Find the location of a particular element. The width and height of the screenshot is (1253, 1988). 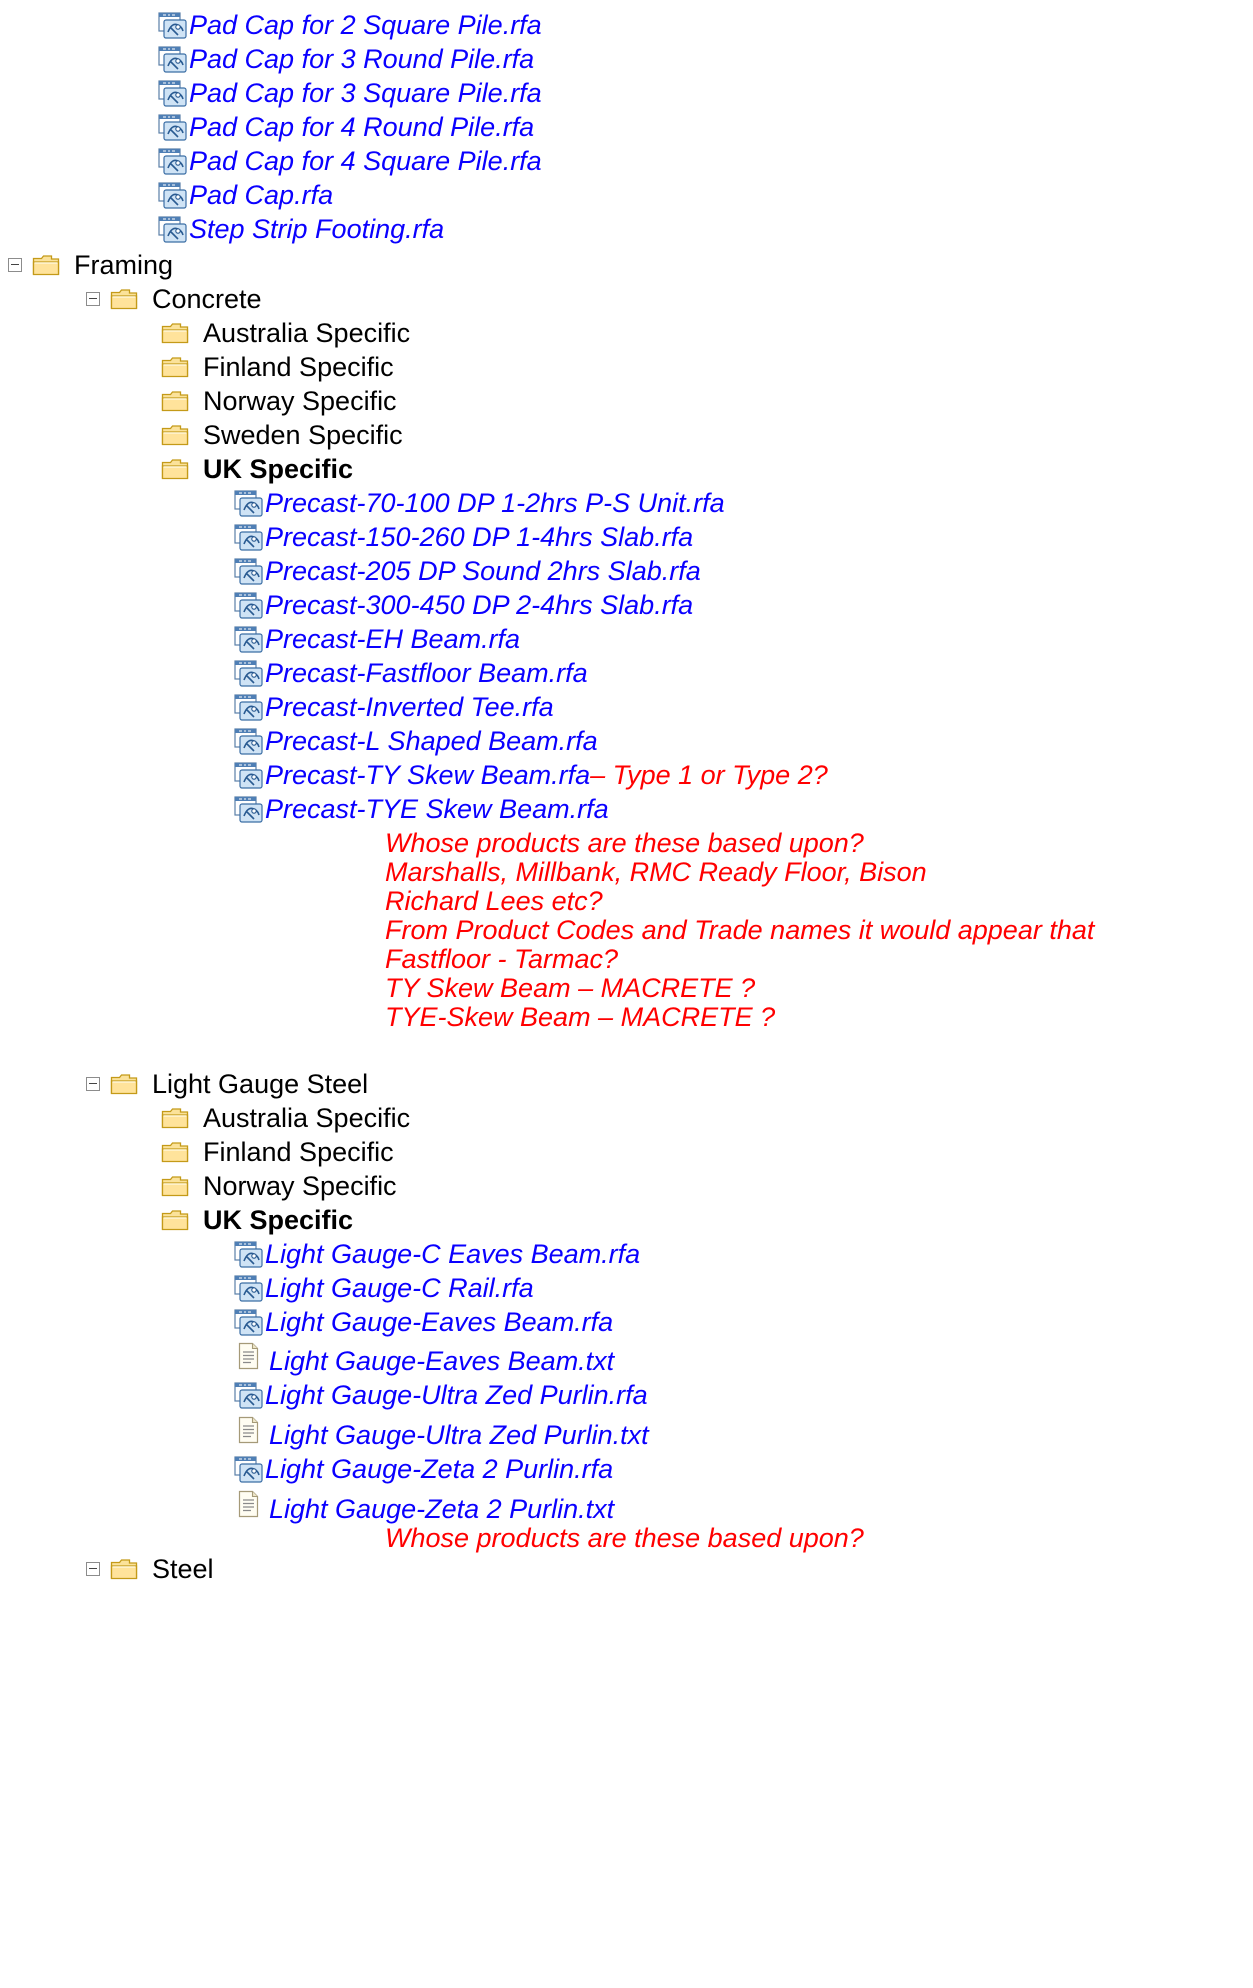

file-link: Precast-300-450 DP 2-4hrs Slab.rfa is located at coordinates (479, 605).